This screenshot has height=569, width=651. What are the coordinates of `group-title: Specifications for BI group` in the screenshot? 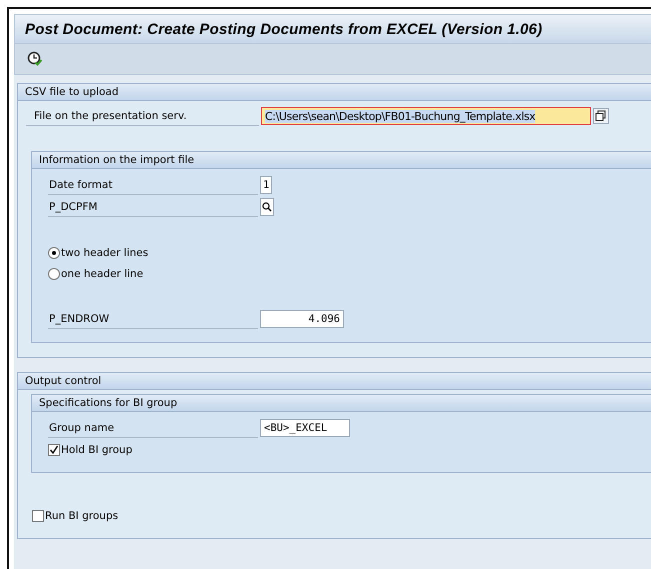 It's located at (108, 403).